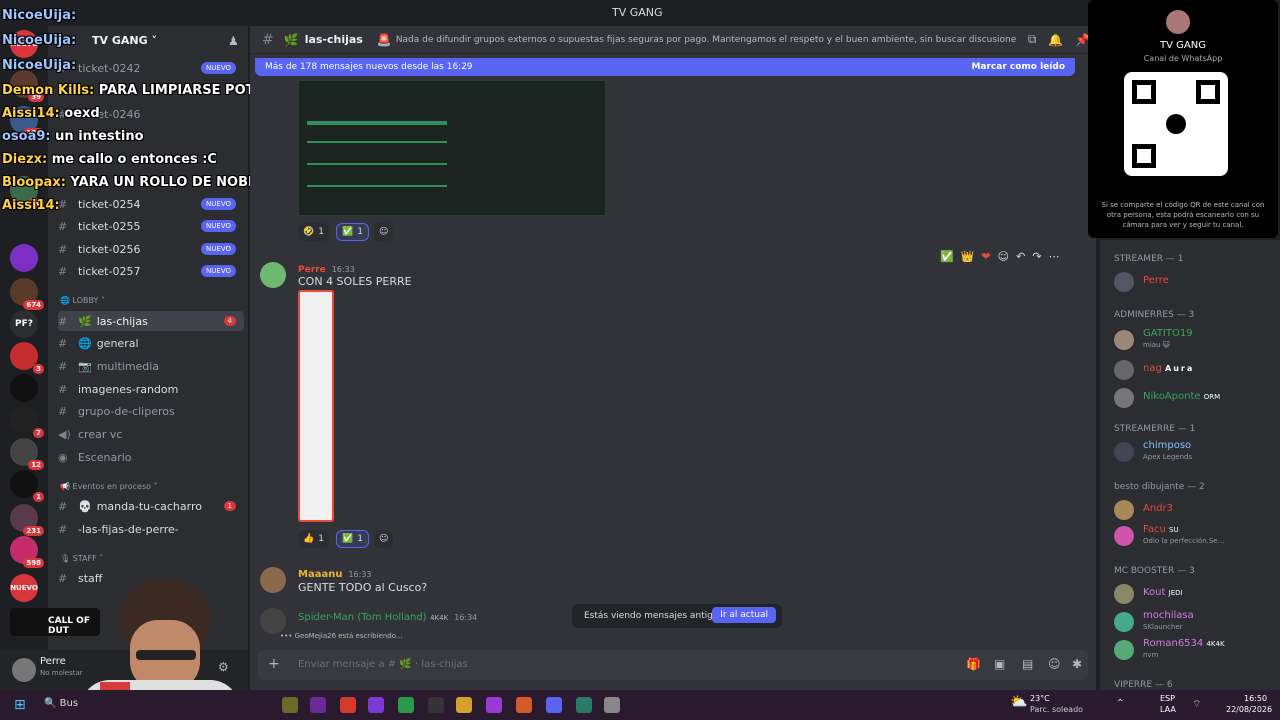 The width and height of the screenshot is (1280, 720). Describe the element at coordinates (1054, 664) in the screenshot. I see `emoji-icon: ☺` at that location.